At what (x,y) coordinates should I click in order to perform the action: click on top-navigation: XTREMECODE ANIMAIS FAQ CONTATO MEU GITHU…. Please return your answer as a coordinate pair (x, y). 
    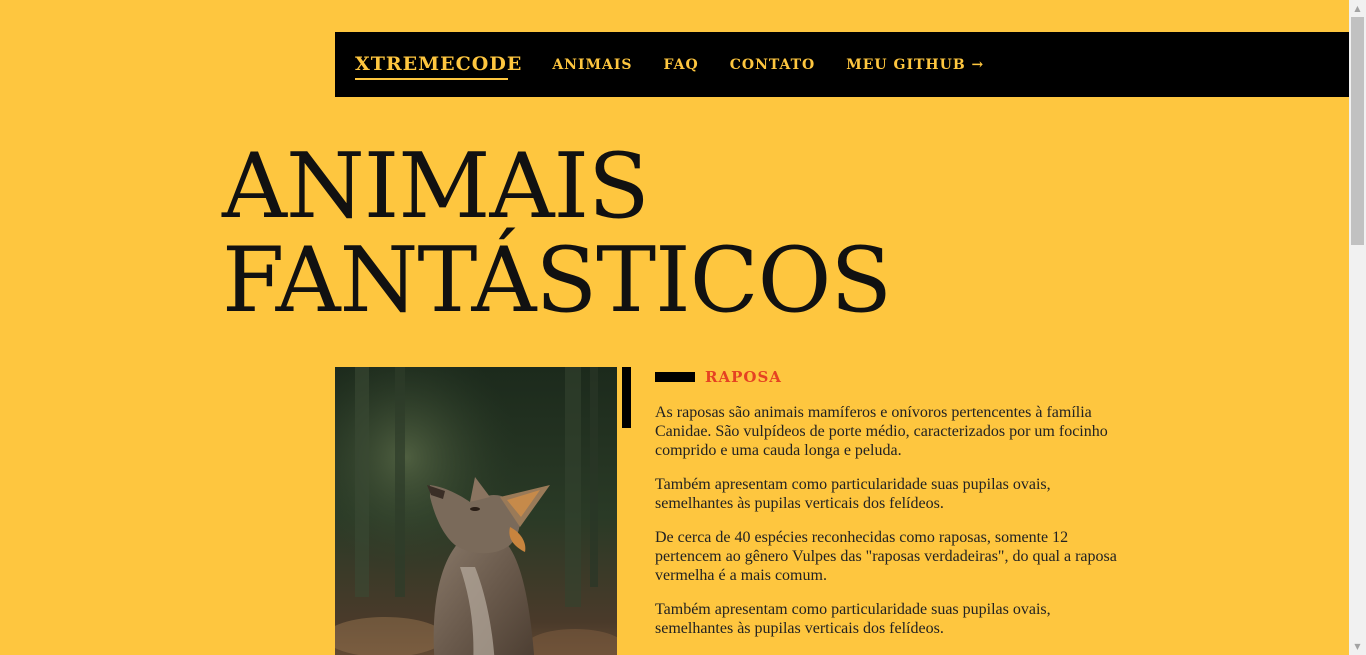
    Looking at the image, I should click on (842, 64).